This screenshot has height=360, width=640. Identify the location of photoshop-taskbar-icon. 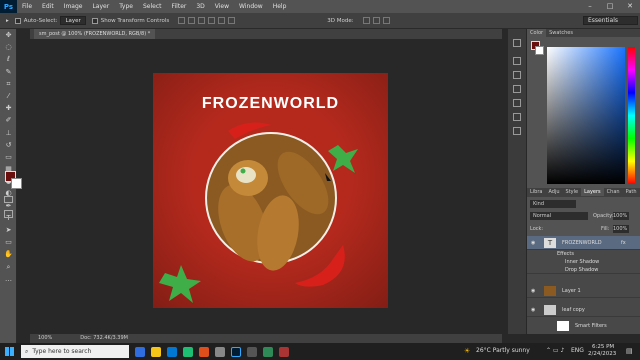
(236, 351).